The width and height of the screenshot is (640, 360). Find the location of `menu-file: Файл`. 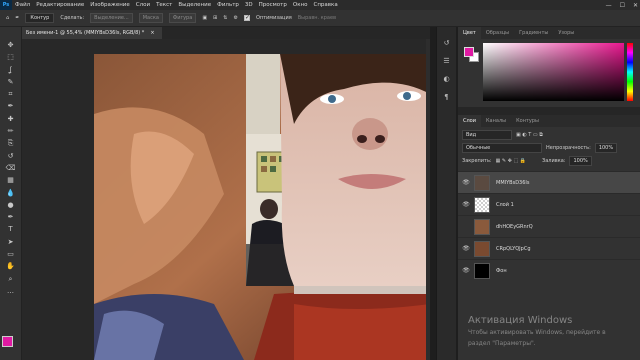

menu-file: Файл is located at coordinates (22, 5).